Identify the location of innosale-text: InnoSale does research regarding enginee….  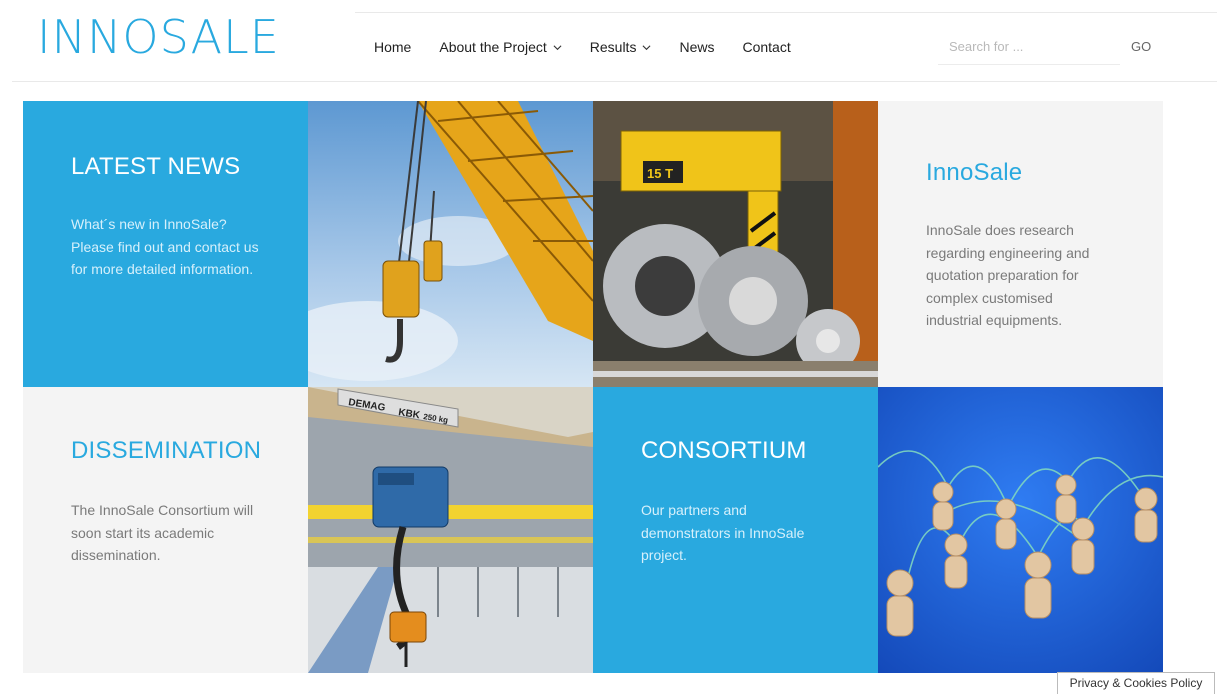
(1008, 275).